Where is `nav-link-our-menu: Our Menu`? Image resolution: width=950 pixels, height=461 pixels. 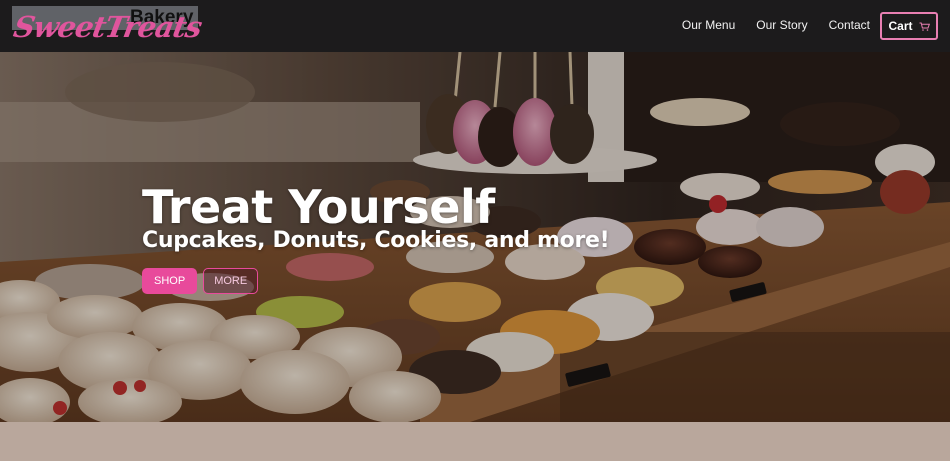 nav-link-our-menu: Our Menu is located at coordinates (708, 25).